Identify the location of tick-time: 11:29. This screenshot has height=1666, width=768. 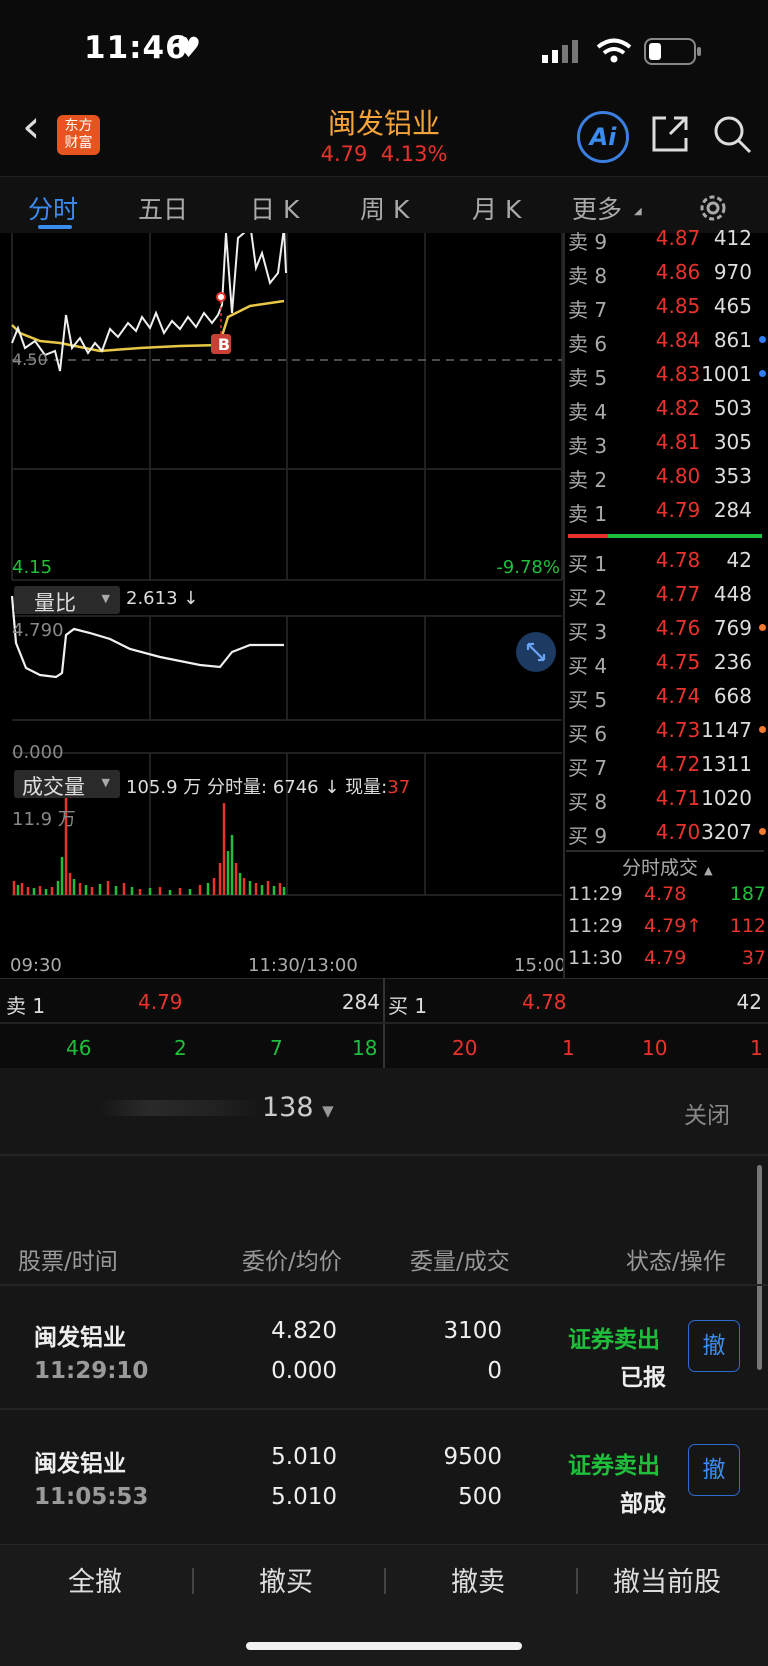
(595, 926).